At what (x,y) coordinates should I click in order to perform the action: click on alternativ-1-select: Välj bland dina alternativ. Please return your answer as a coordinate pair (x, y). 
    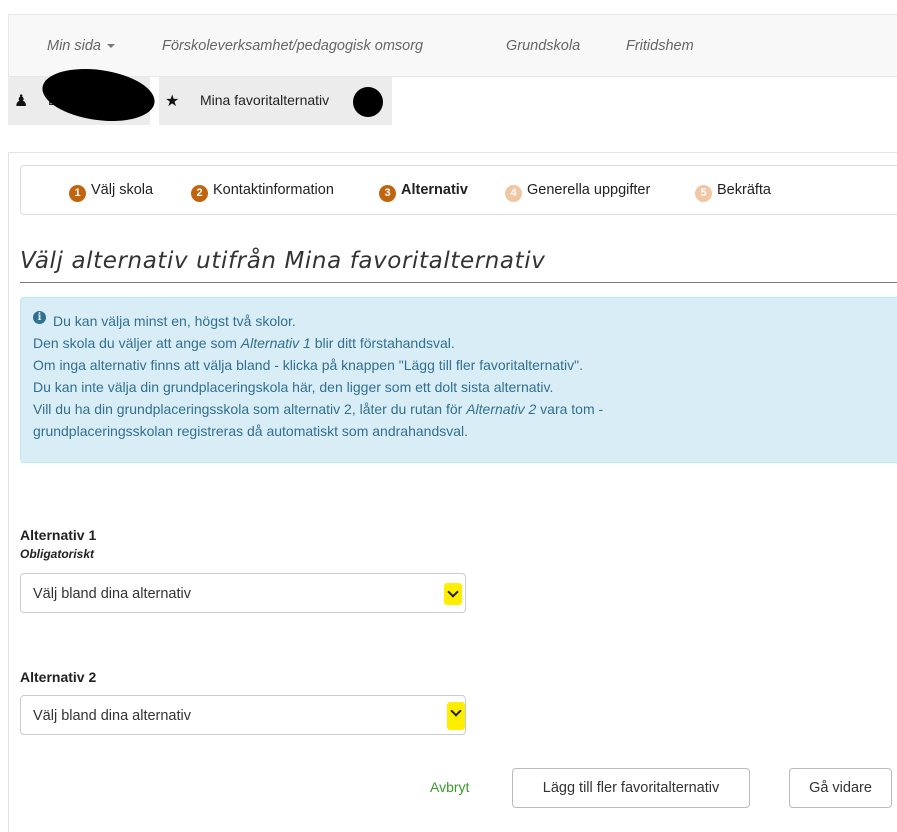
    Looking at the image, I should click on (243, 593).